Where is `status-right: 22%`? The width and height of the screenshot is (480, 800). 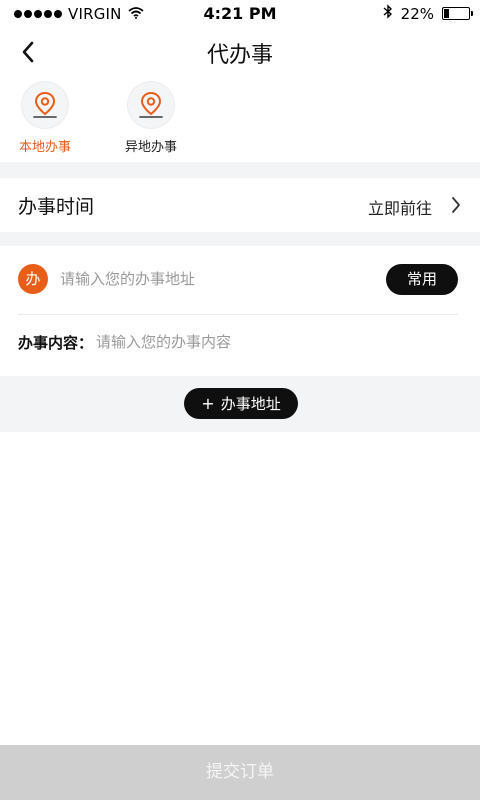
status-right: 22% is located at coordinates (428, 13).